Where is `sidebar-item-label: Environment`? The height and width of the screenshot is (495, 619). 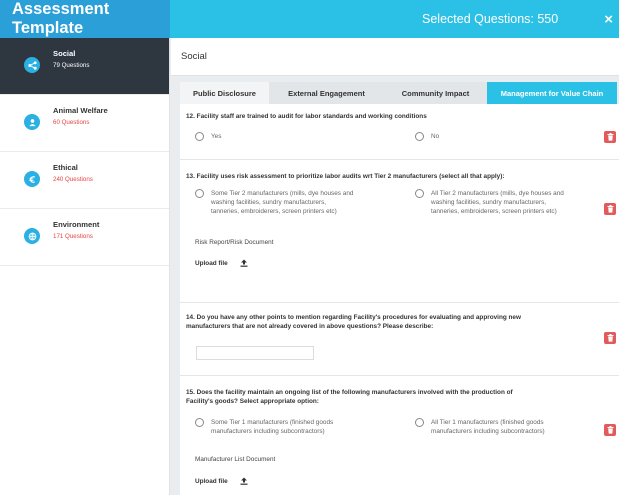 sidebar-item-label: Environment is located at coordinates (76, 224).